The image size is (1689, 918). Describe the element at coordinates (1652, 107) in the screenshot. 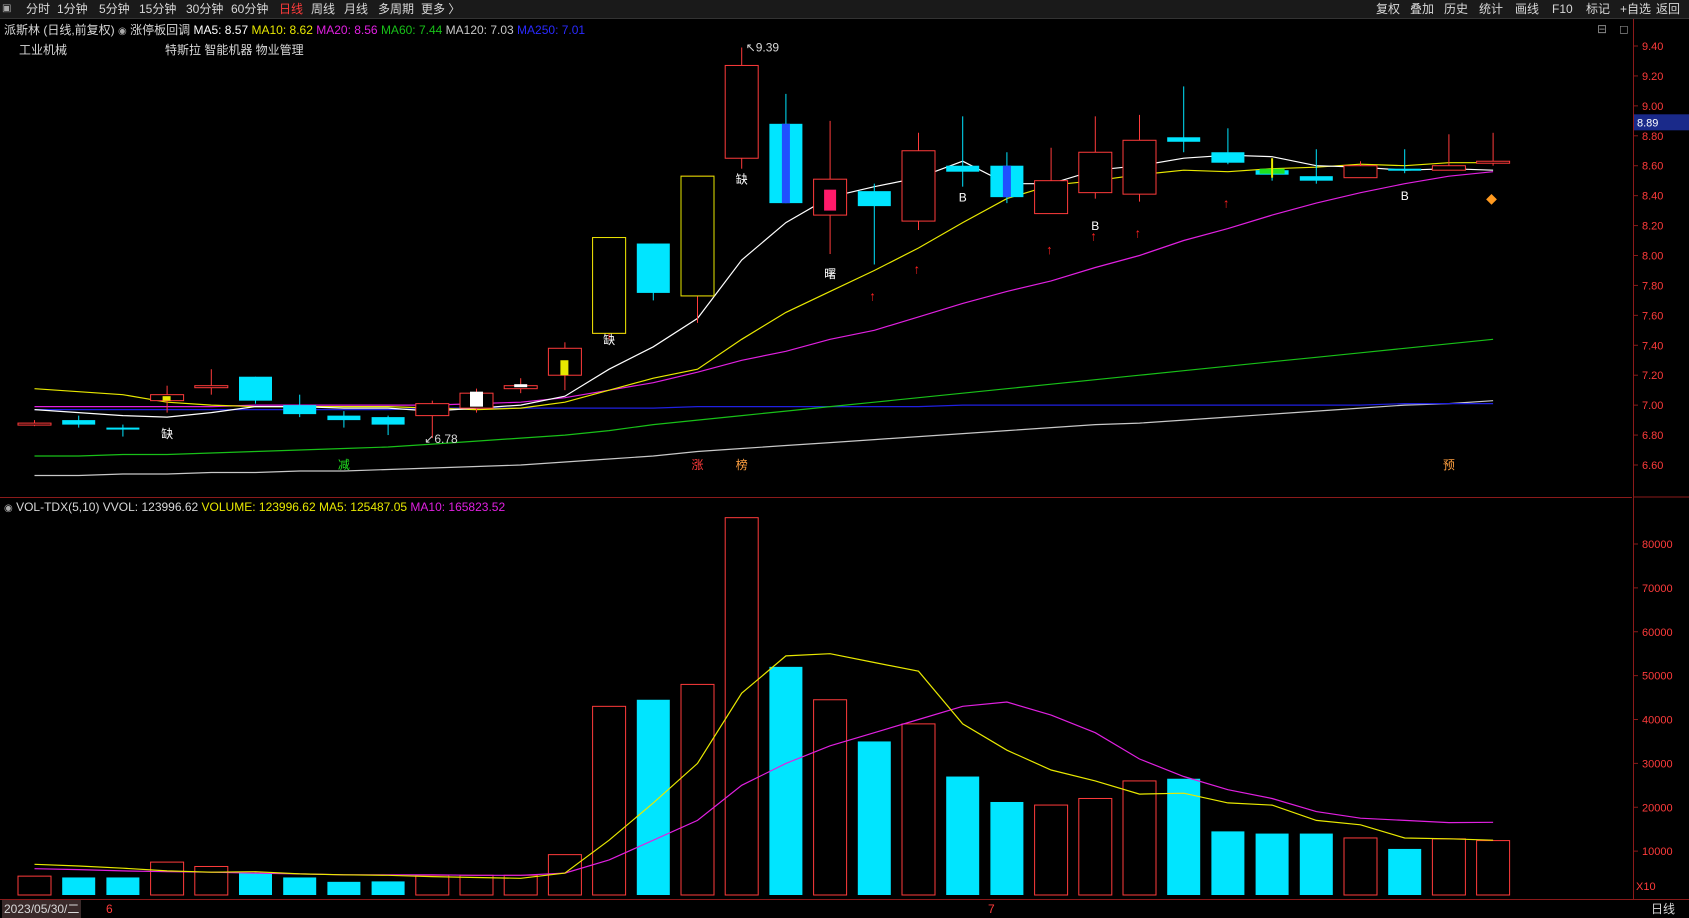

I see `price-tick-label: 9.00` at that location.